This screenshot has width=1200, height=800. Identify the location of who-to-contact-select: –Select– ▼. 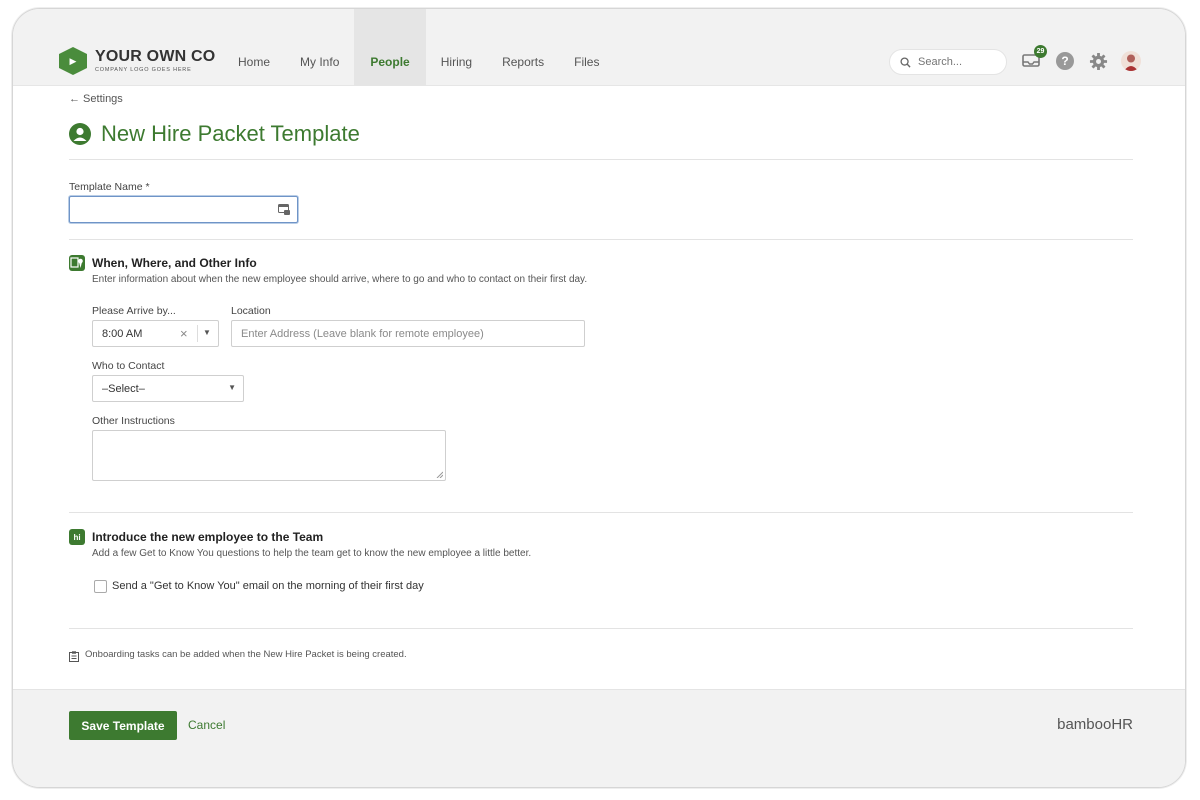
(168, 388).